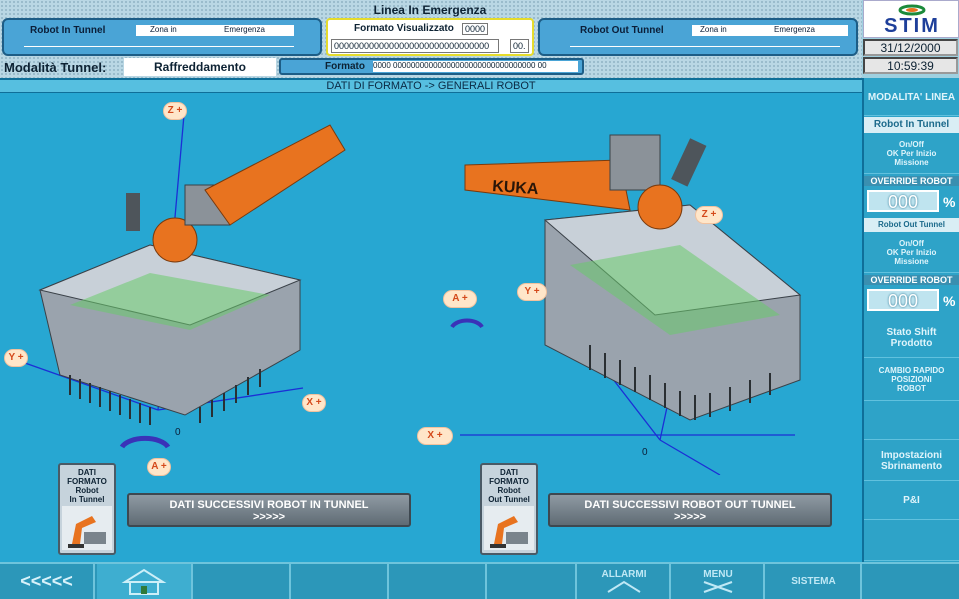 Image resolution: width=959 pixels, height=599 pixels. Describe the element at coordinates (645, 452) in the screenshot. I see `right-origin-label: 0` at that location.